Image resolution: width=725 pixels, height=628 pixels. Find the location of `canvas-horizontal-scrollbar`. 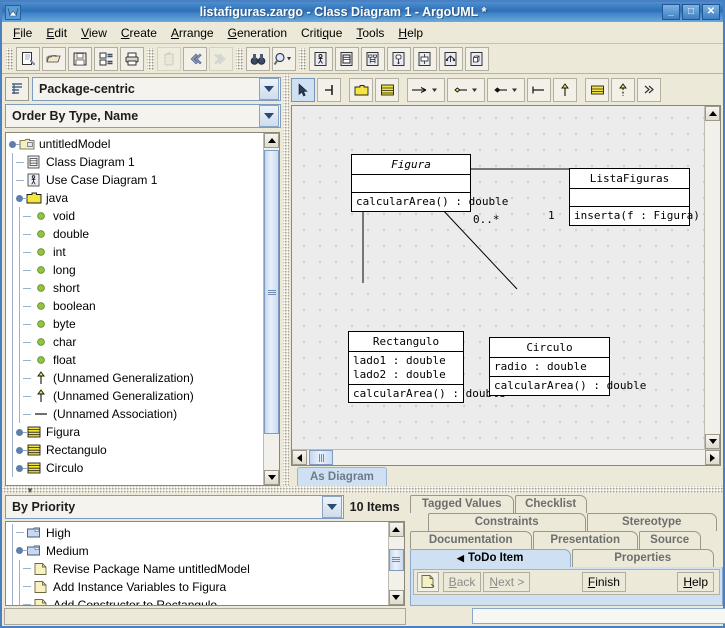

canvas-horizontal-scrollbar is located at coordinates (506, 457).